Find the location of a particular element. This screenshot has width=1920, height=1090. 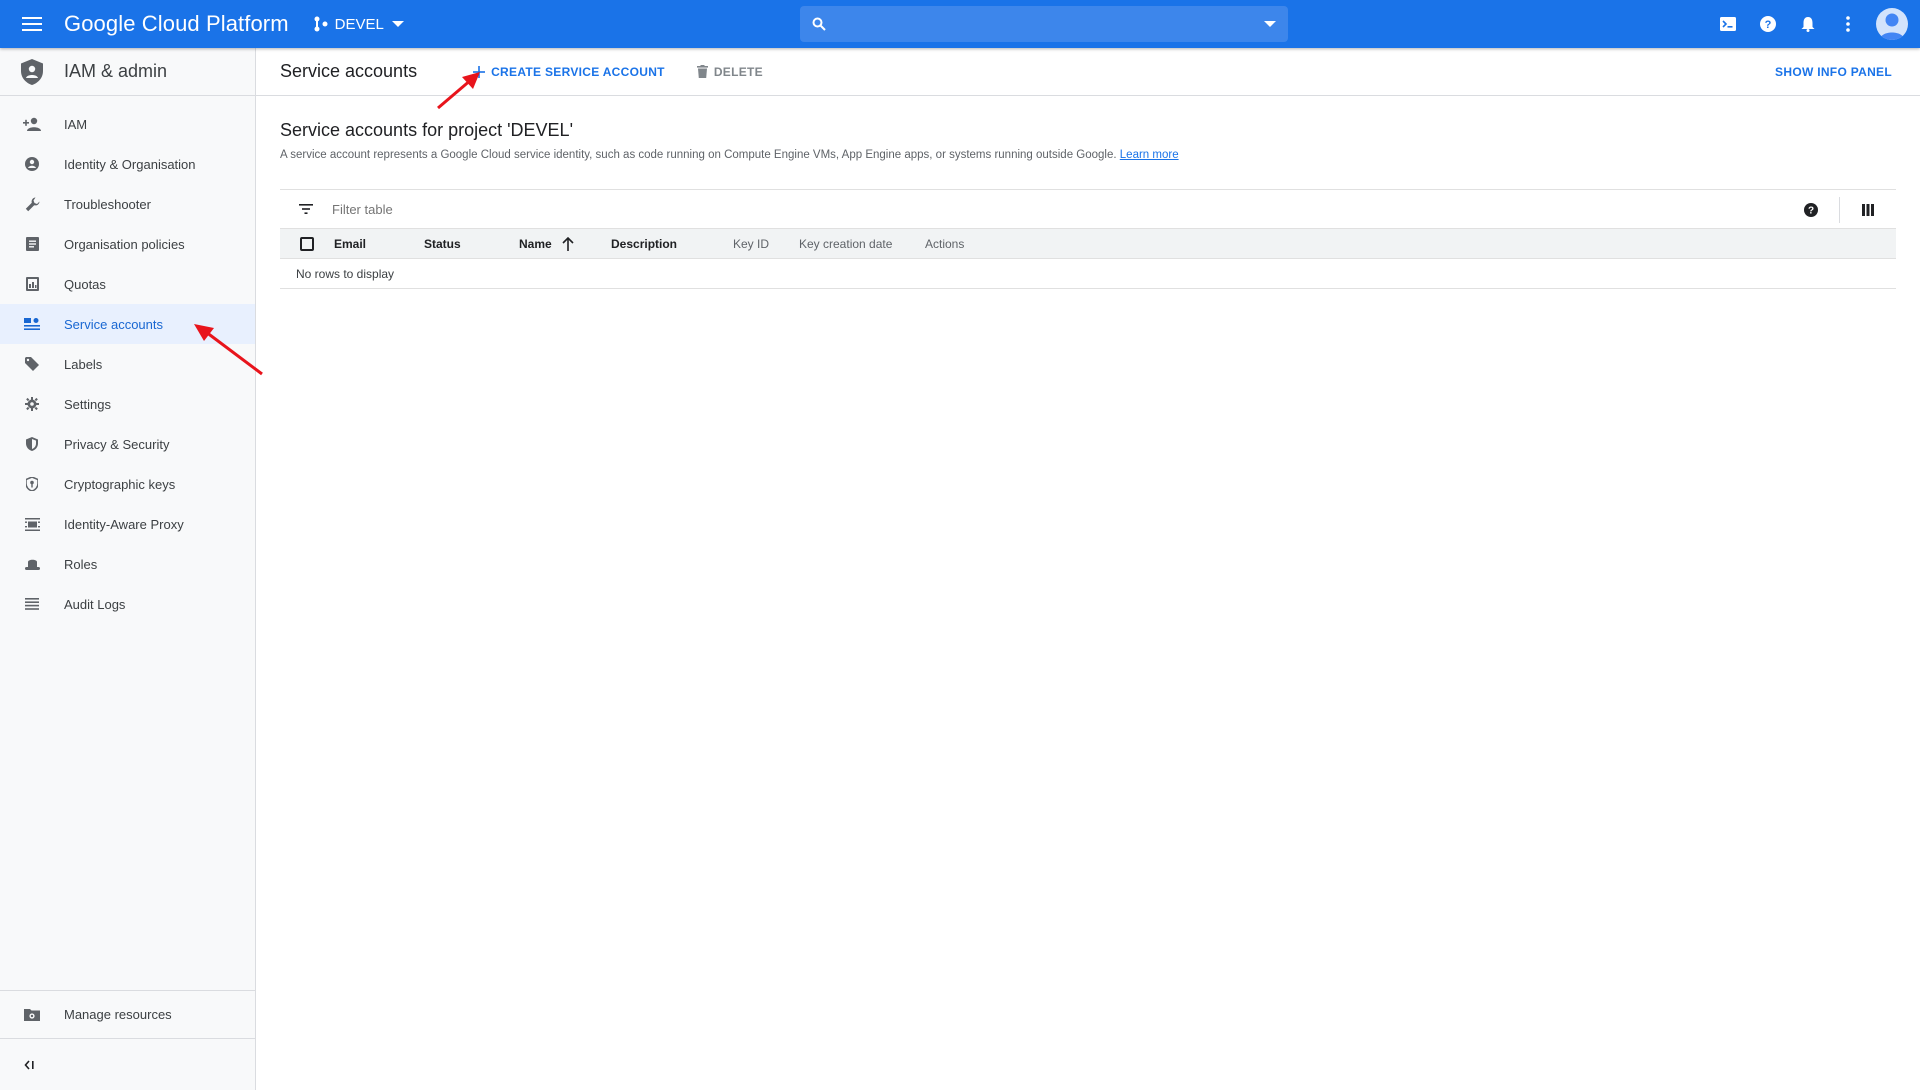

help-icon: ? is located at coordinates (1768, 24).